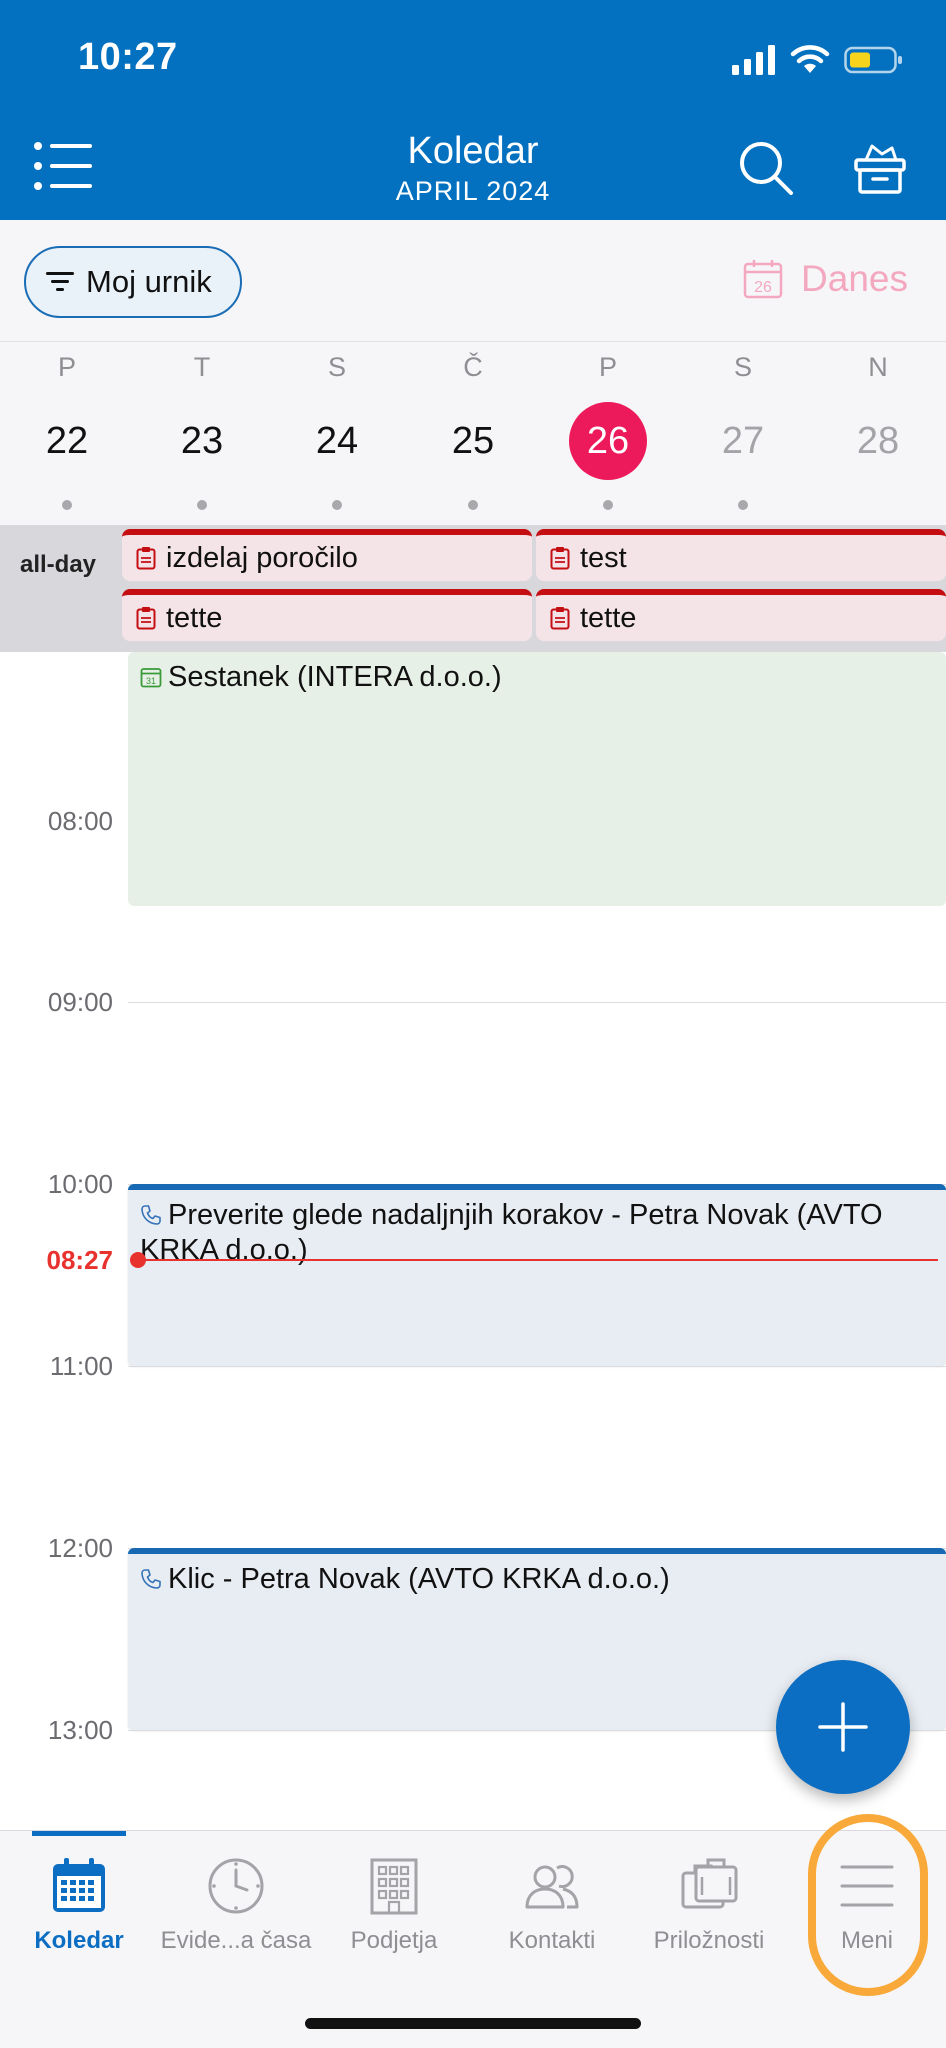 This screenshot has width=946, height=2048. What do you see at coordinates (537, 779) in the screenshot?
I see `meeting-event: 31 Sestanek (INTERA d.o.o.)` at bounding box center [537, 779].